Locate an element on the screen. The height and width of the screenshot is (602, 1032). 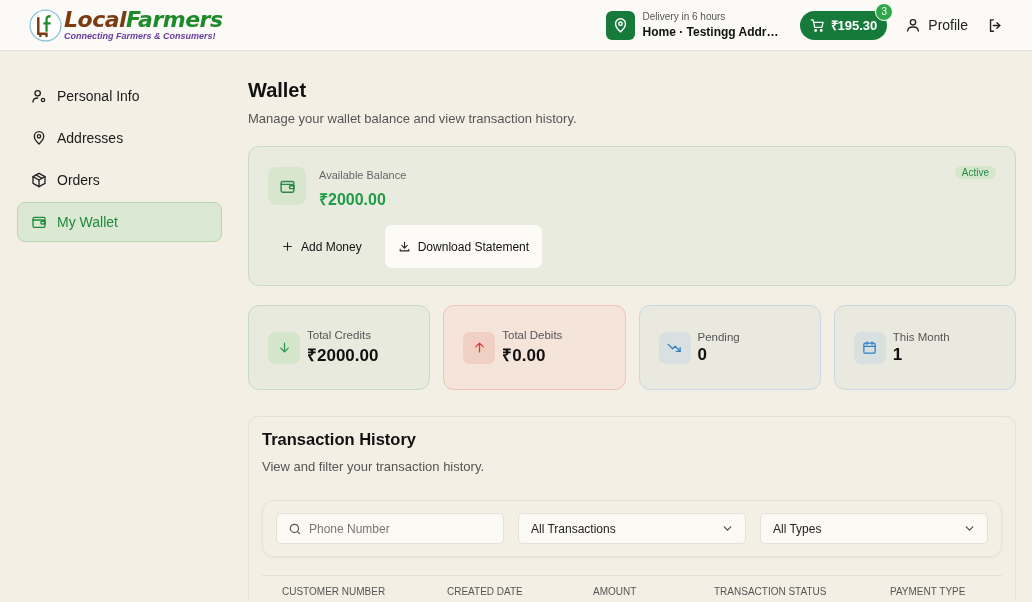
sidebar-item: Orders is located at coordinates (119, 180).